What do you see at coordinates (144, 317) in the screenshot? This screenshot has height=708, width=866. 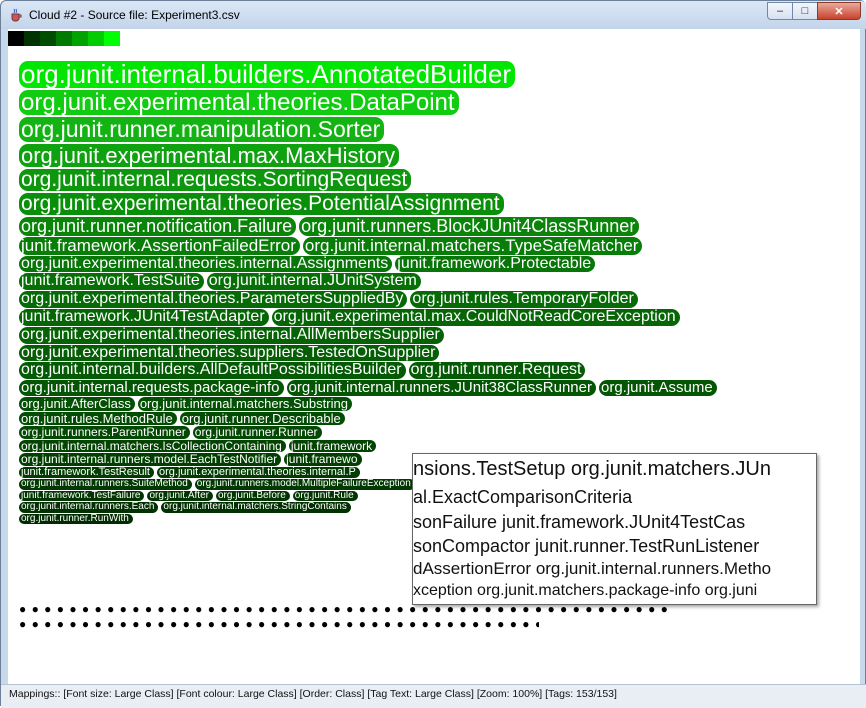 I see `cloud-tag: junit.framework.JUnit4TestAdapter` at bounding box center [144, 317].